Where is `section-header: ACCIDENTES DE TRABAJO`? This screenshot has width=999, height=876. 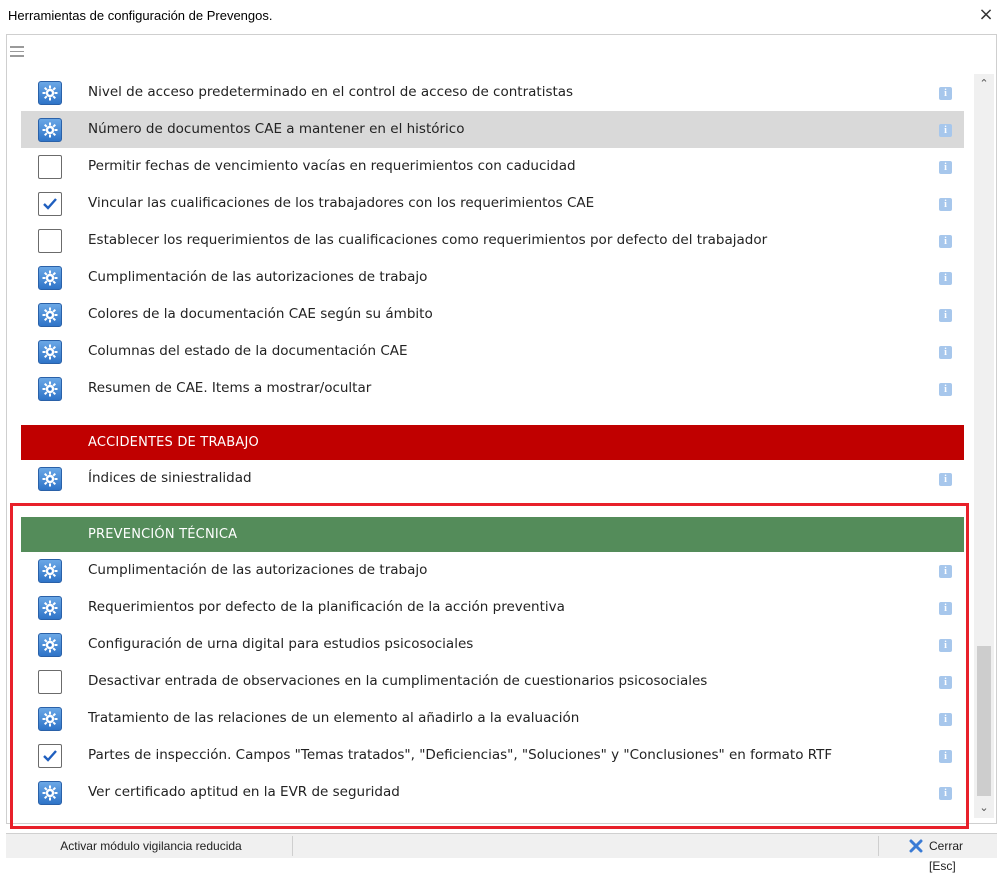 section-header: ACCIDENTES DE TRABAJO is located at coordinates (492, 442).